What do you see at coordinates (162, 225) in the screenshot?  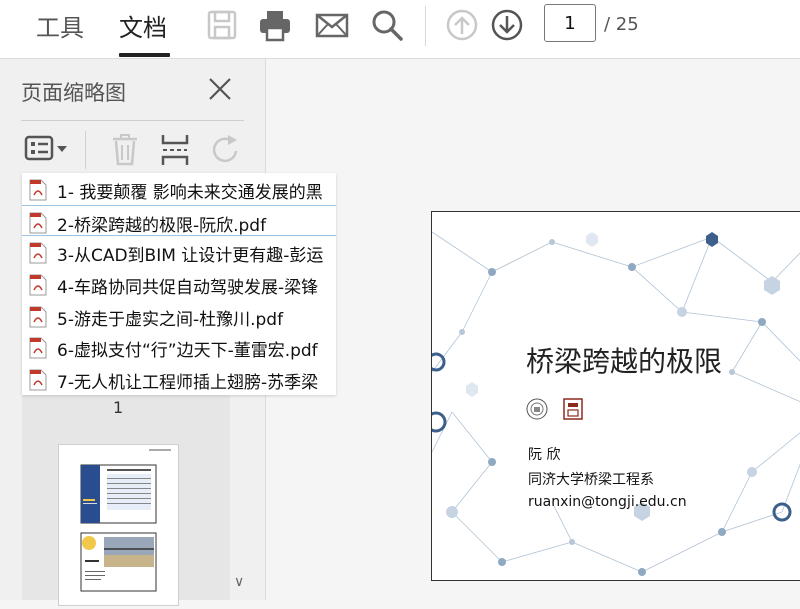 I see `list-item-label: 2-桥梁跨越的极限-阮欣.pdf` at bounding box center [162, 225].